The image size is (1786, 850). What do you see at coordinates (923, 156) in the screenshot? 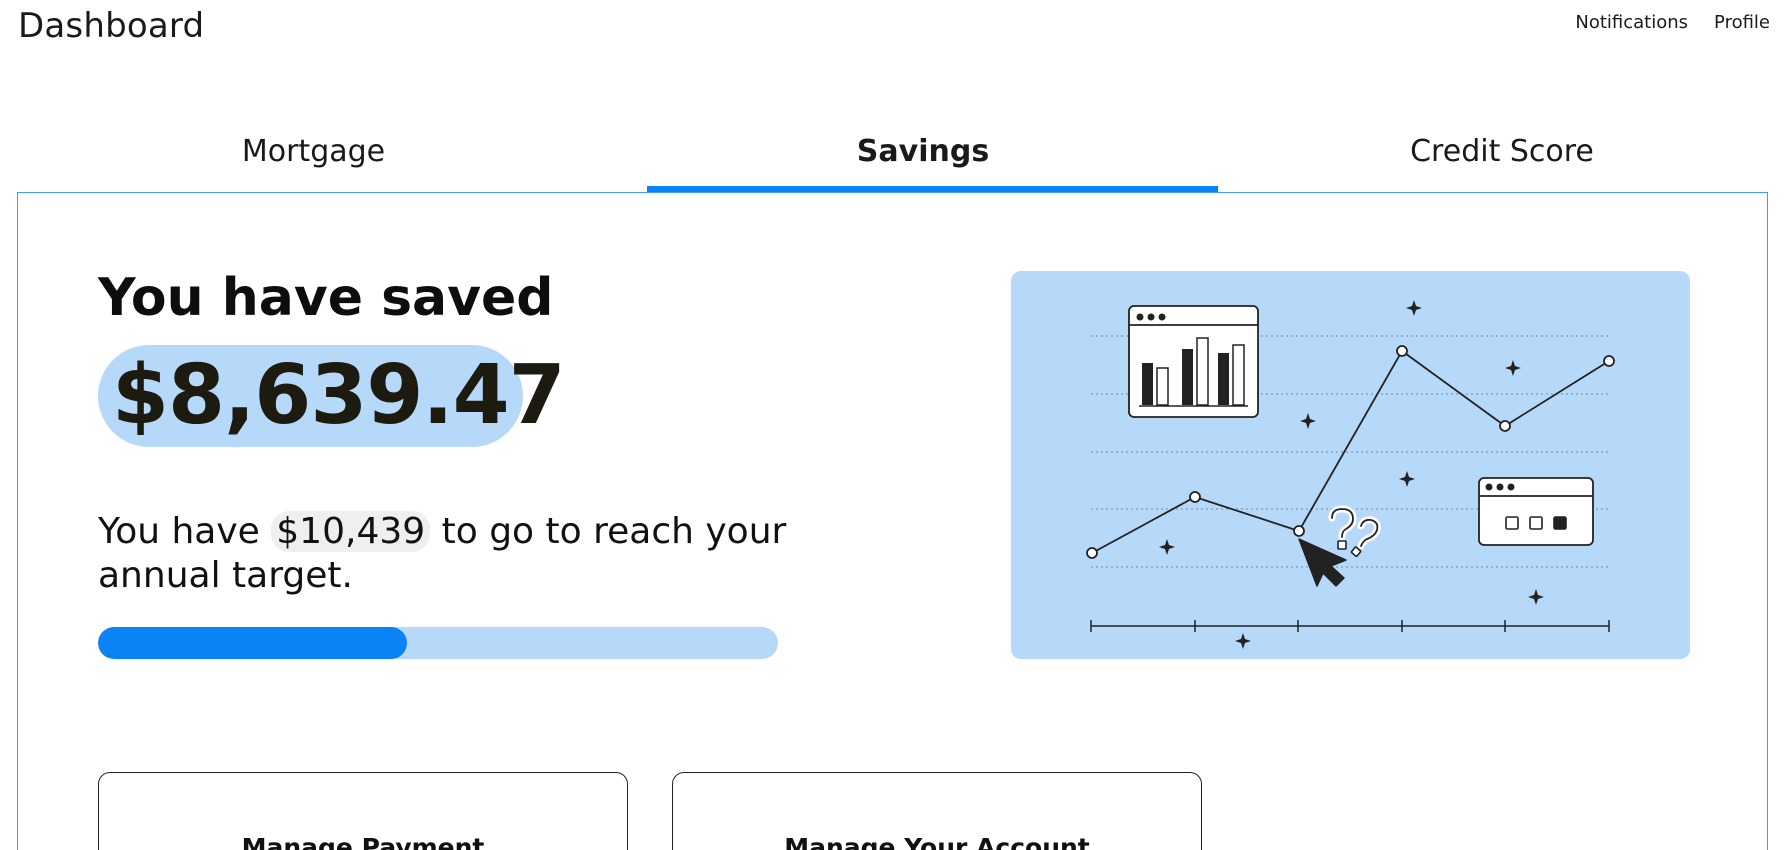
I see `tab-savings: Savings` at bounding box center [923, 156].